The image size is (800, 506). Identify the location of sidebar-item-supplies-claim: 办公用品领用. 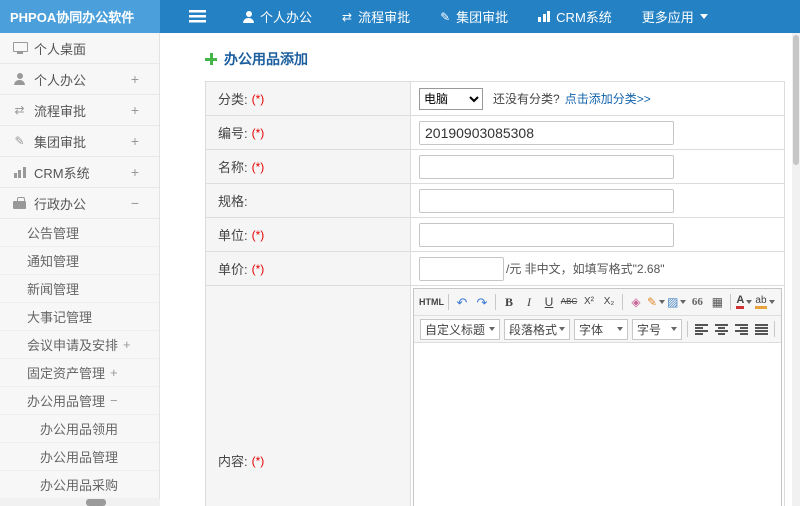
(79, 429).